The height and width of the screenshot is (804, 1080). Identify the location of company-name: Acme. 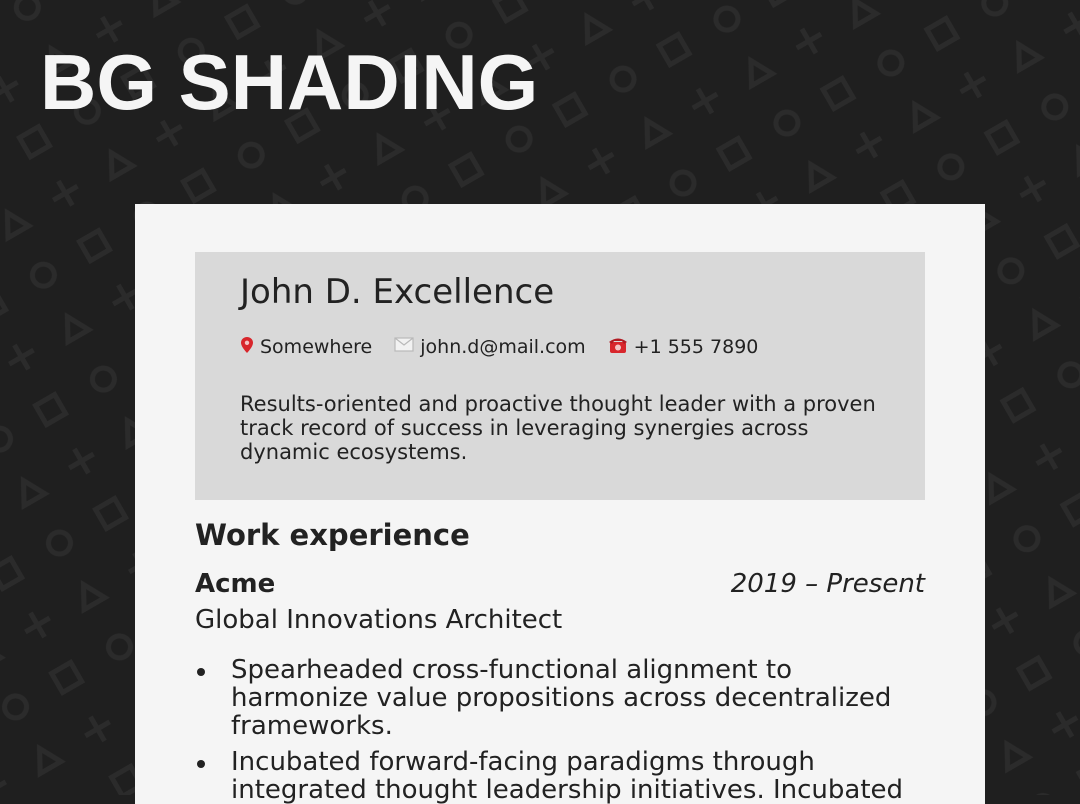
(235, 584).